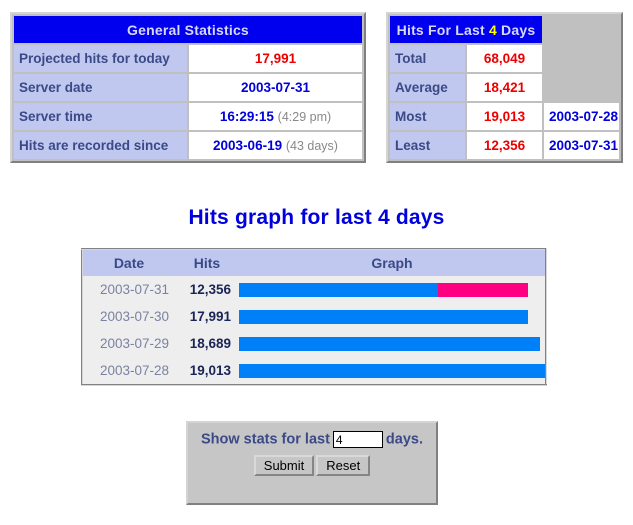 This screenshot has width=633, height=525. I want to click on row-label-total: Total, so click(427, 58).